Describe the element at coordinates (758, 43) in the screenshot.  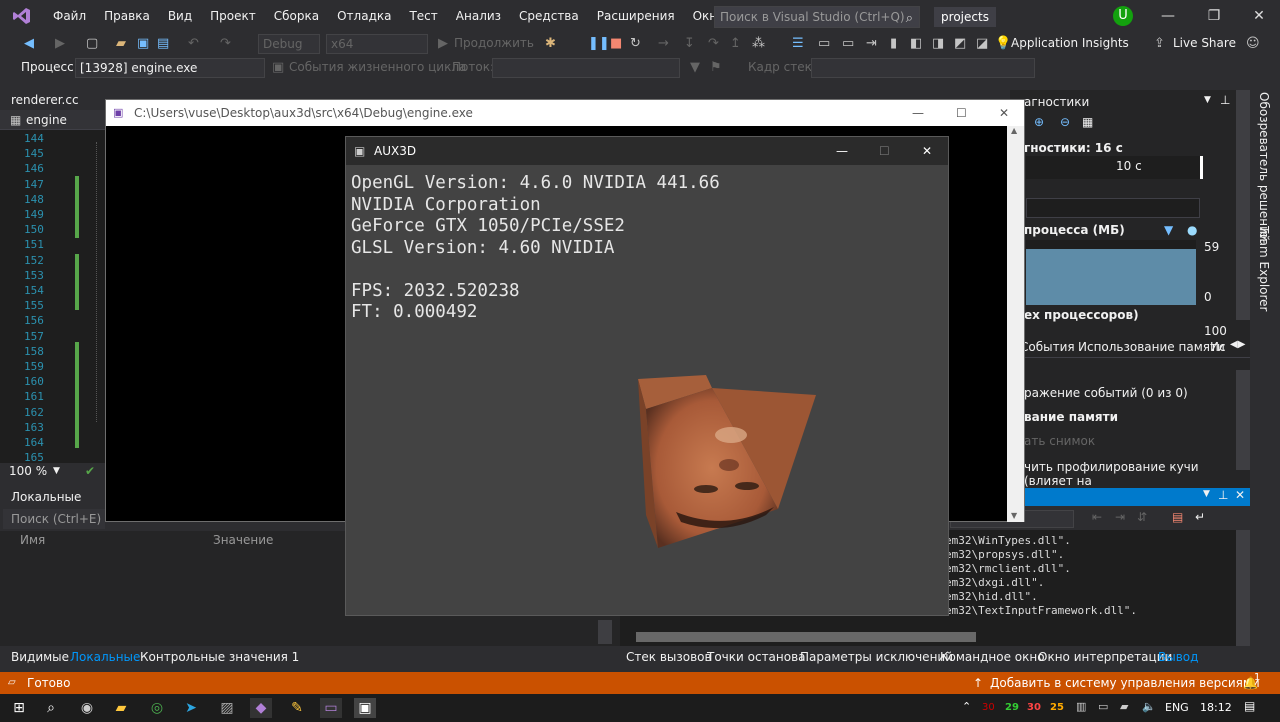
I see `hex-icon: ⁂` at that location.